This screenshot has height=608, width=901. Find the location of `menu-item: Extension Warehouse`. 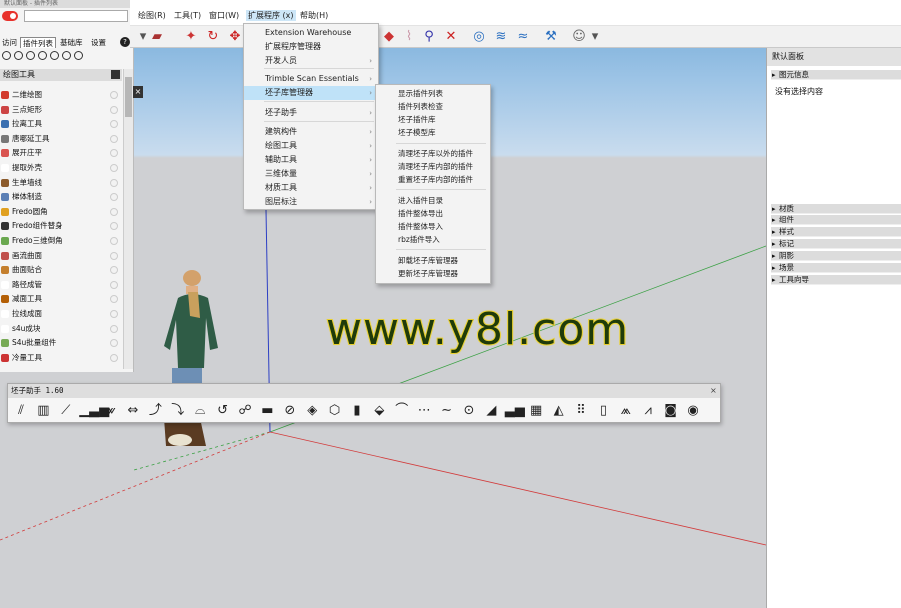

menu-item: Extension Warehouse is located at coordinates (311, 33).